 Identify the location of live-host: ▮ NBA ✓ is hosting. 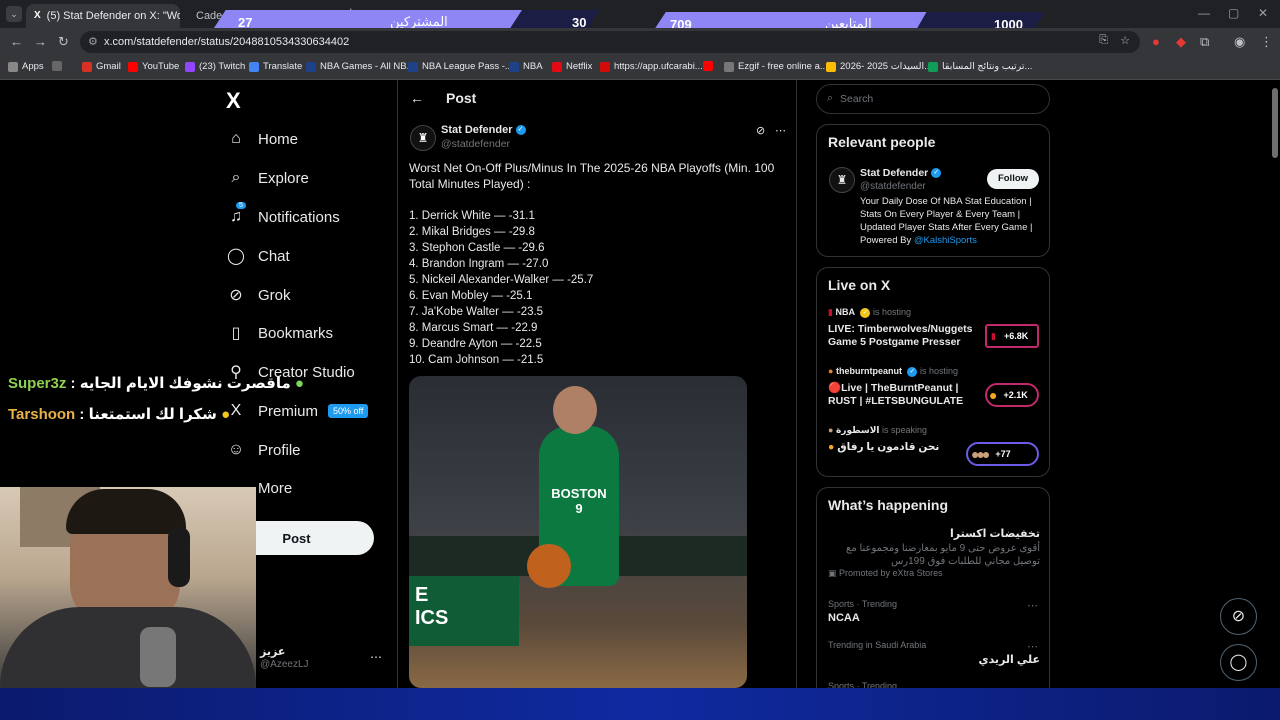
(870, 312).